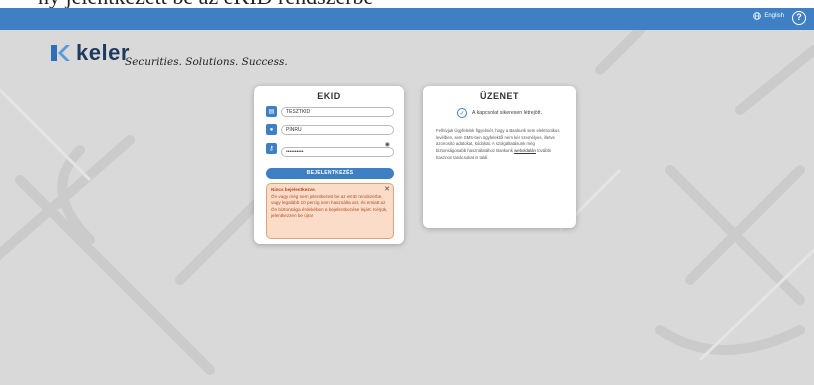 This screenshot has height=385, width=814. I want to click on top-bar: English ?, so click(407, 19).